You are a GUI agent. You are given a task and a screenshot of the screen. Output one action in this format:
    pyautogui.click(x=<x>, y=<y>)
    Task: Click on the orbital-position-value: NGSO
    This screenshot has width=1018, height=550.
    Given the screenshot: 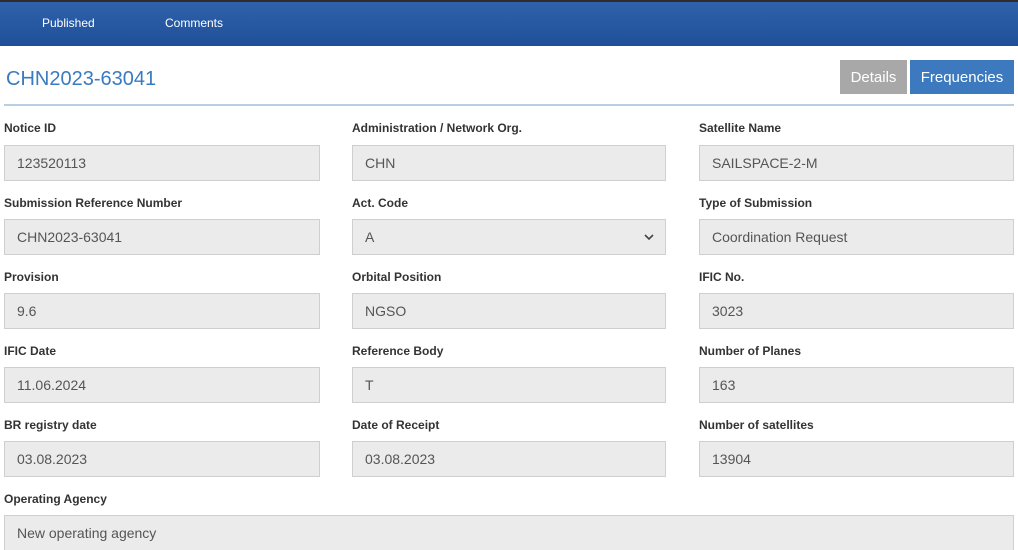 What is the action you would take?
    pyautogui.click(x=386, y=311)
    